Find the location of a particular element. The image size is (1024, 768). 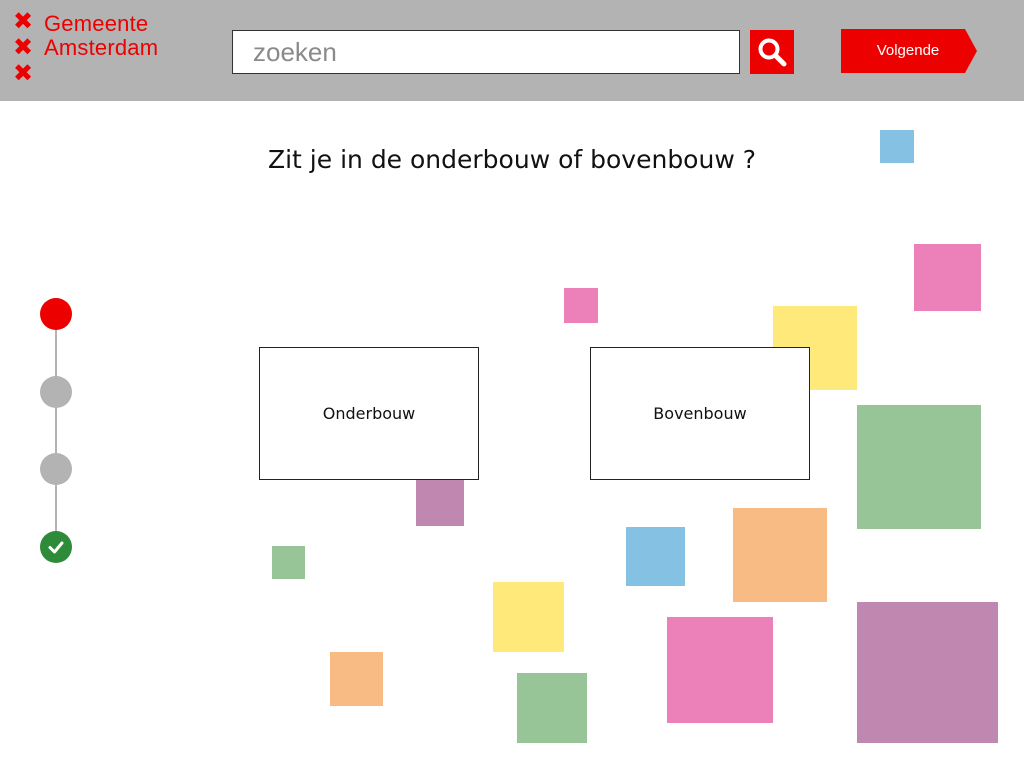

option-onderbouw-label: Onderbouw is located at coordinates (369, 413).